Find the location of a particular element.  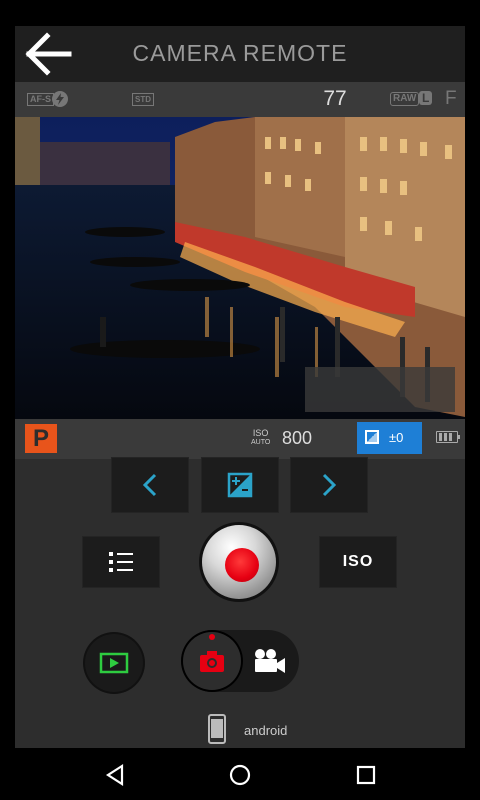

exposure-compensation-badge: ±0 is located at coordinates (389, 438).